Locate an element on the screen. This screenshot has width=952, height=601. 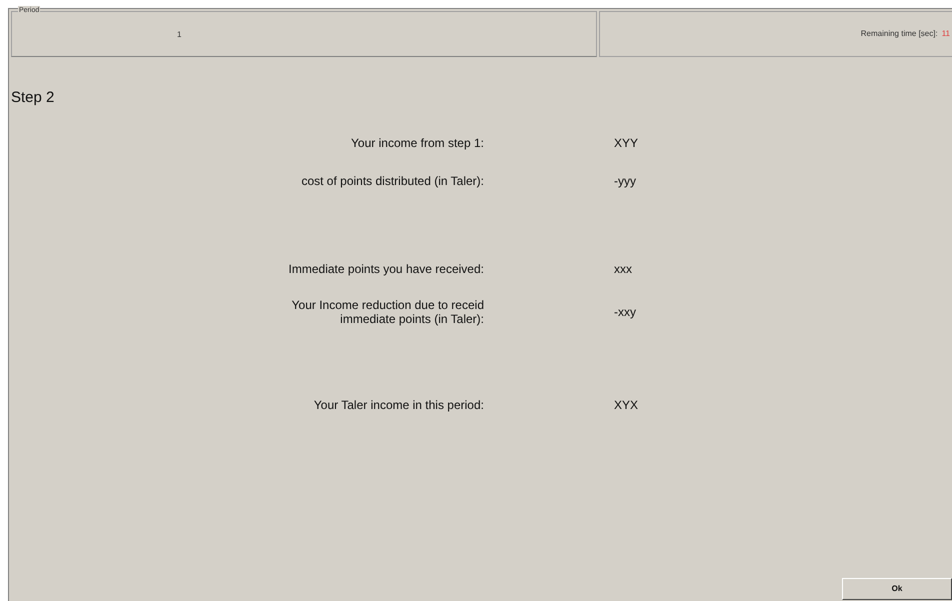
row-value: xxx is located at coordinates (623, 269).